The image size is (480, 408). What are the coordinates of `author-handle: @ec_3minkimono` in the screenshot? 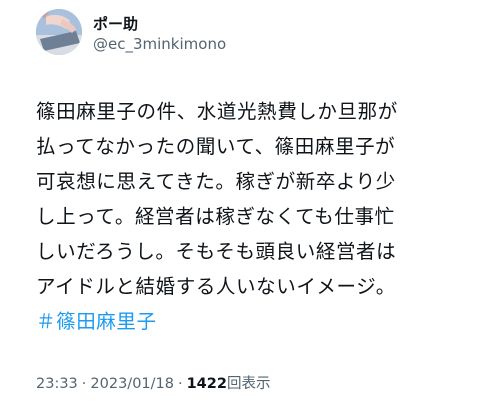 It's located at (159, 44).